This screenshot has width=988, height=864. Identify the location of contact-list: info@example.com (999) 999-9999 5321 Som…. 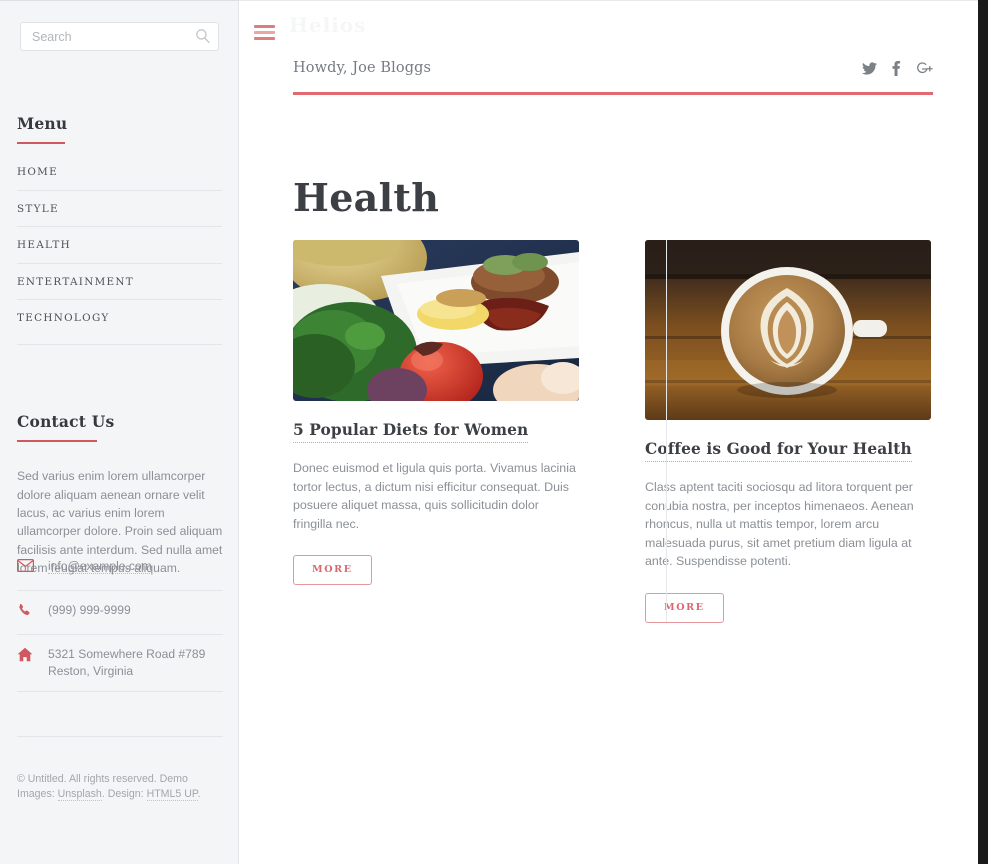
(120, 619).